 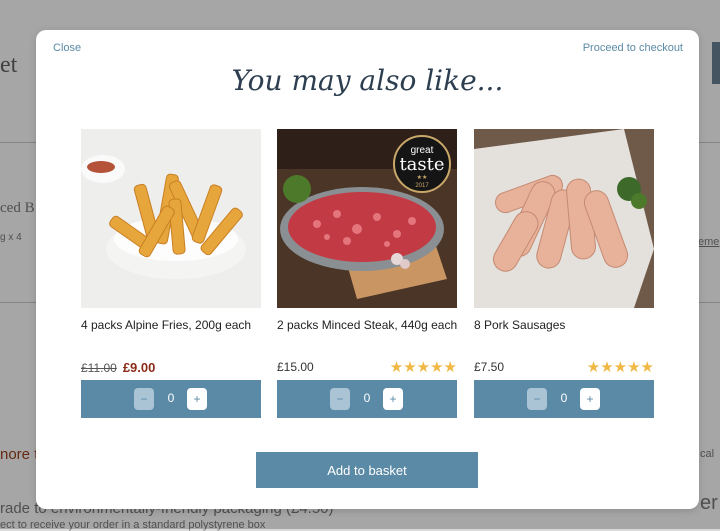 I want to click on product-name: 8 Pork Sausages, so click(x=520, y=325).